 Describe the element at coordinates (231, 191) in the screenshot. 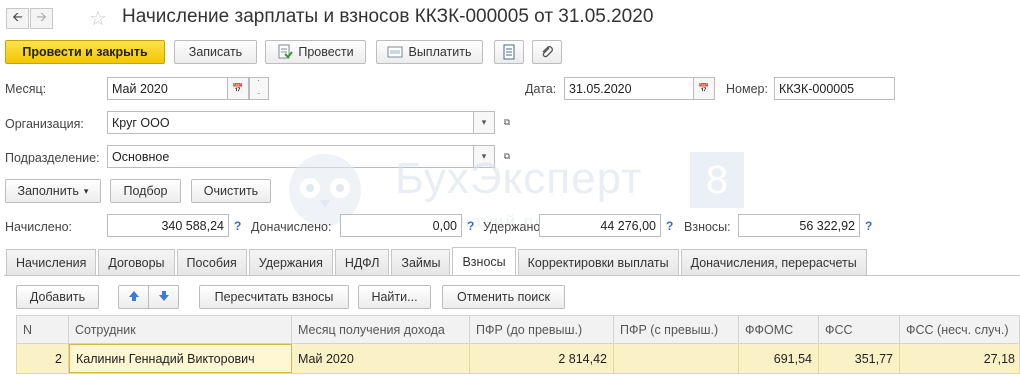

I see `clear-button: Очистить` at that location.